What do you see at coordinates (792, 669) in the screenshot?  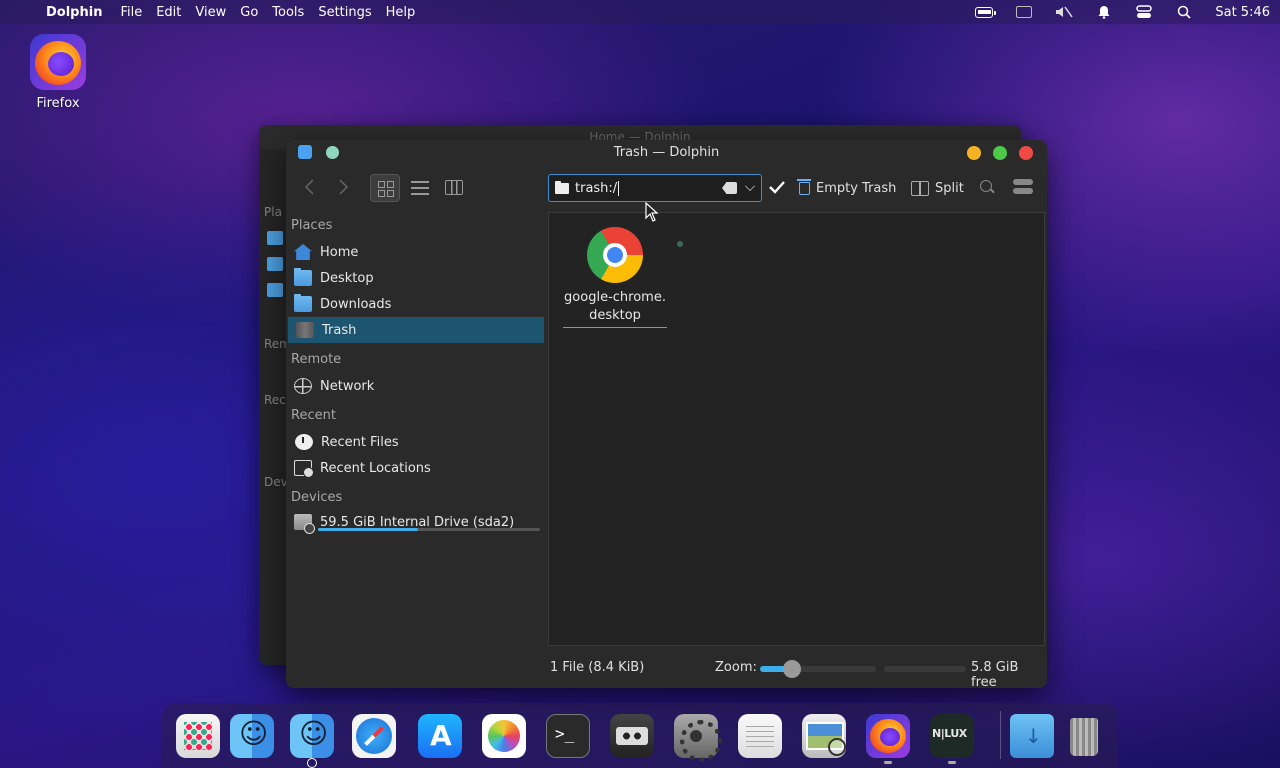 I see `zoom-slider-handle` at bounding box center [792, 669].